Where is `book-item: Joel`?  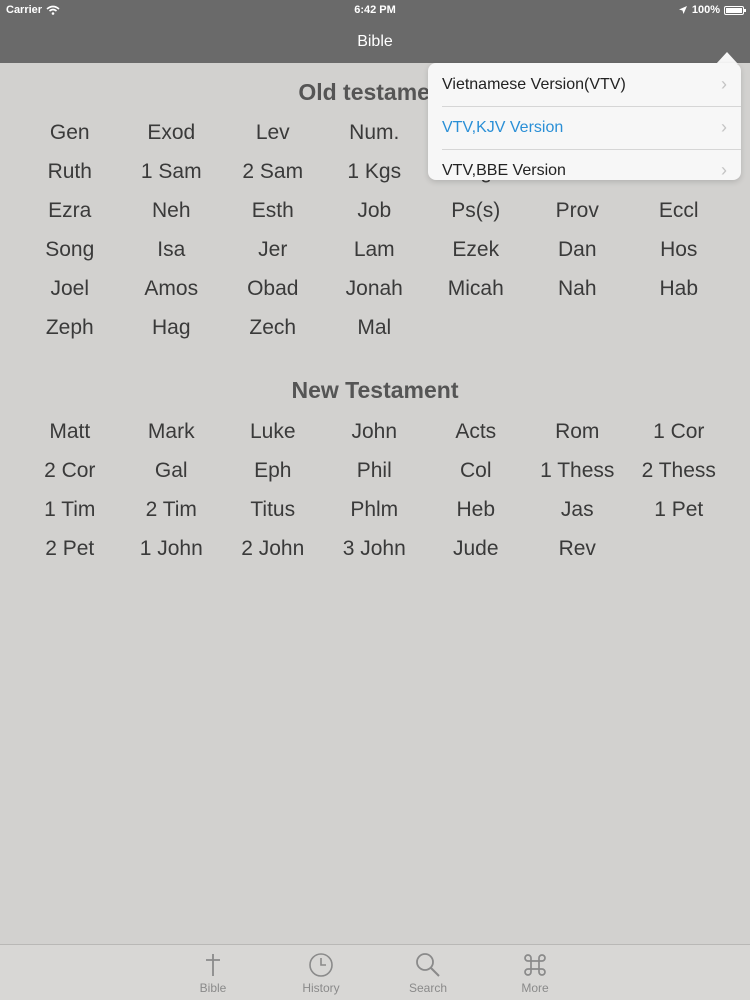 book-item: Joel is located at coordinates (70, 288).